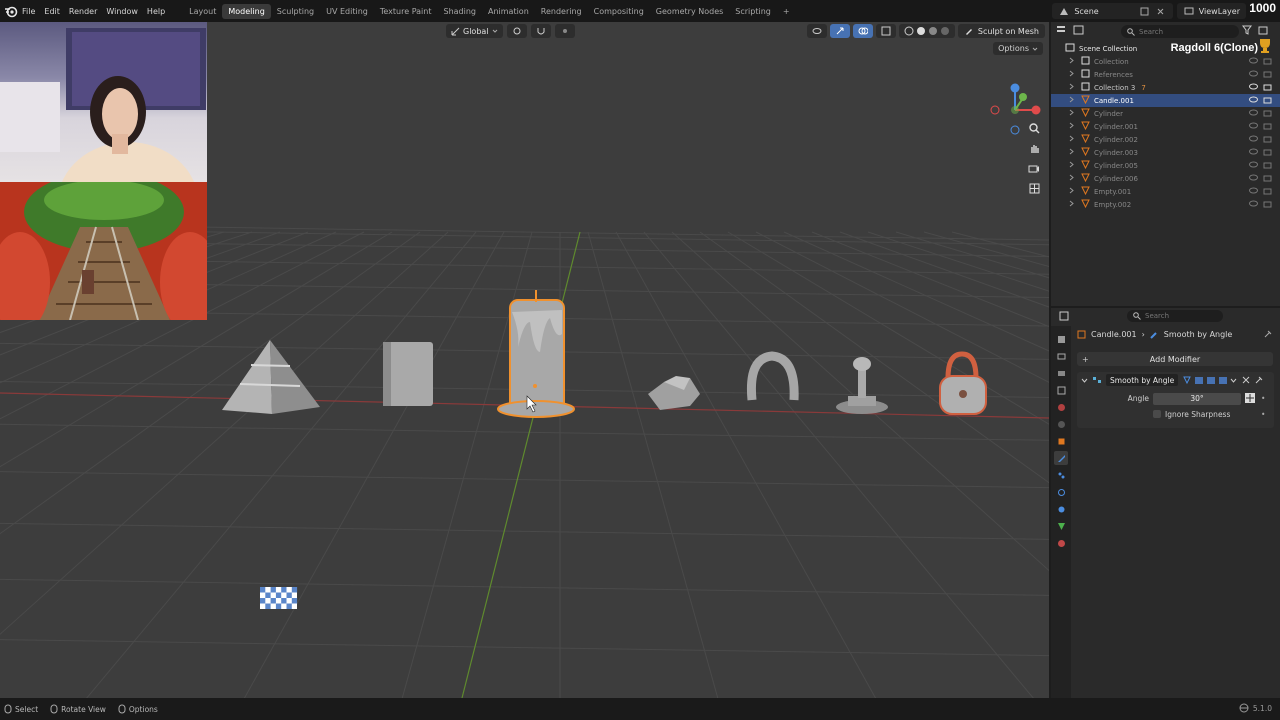 The image size is (1280, 720). What do you see at coordinates (271, 377) in the screenshot?
I see `pyramid-object` at bounding box center [271, 377].